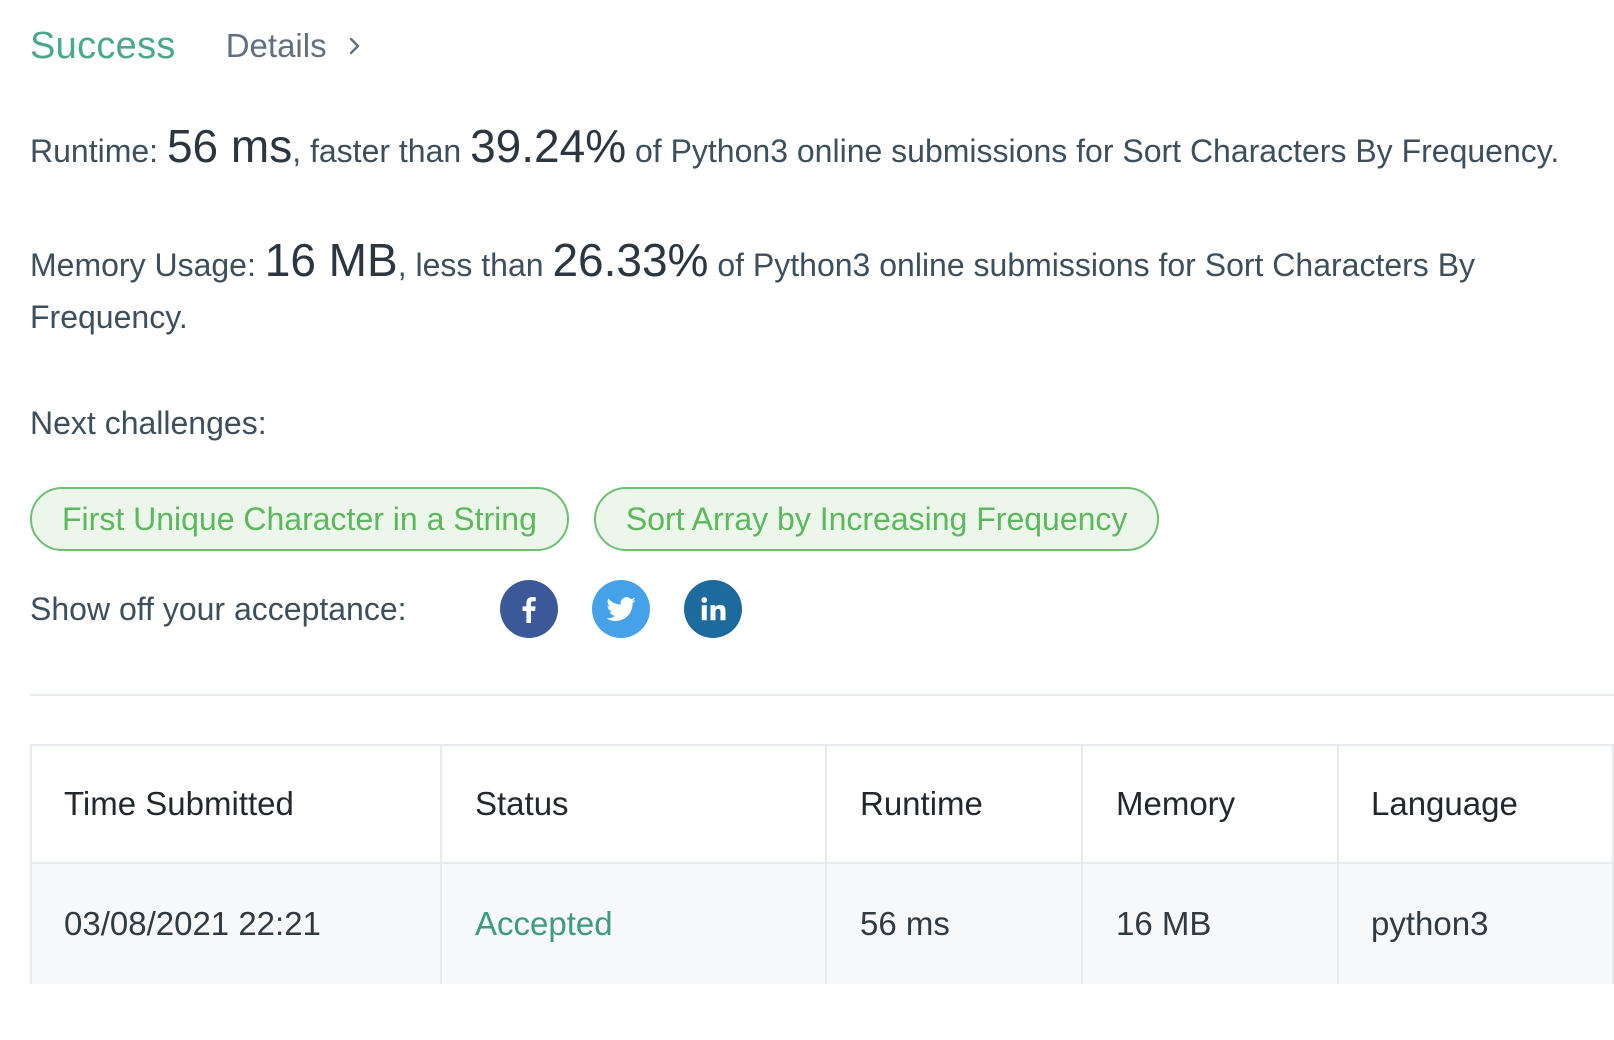  What do you see at coordinates (630, 260) in the screenshot?
I see `memory-percent: 26.33%` at bounding box center [630, 260].